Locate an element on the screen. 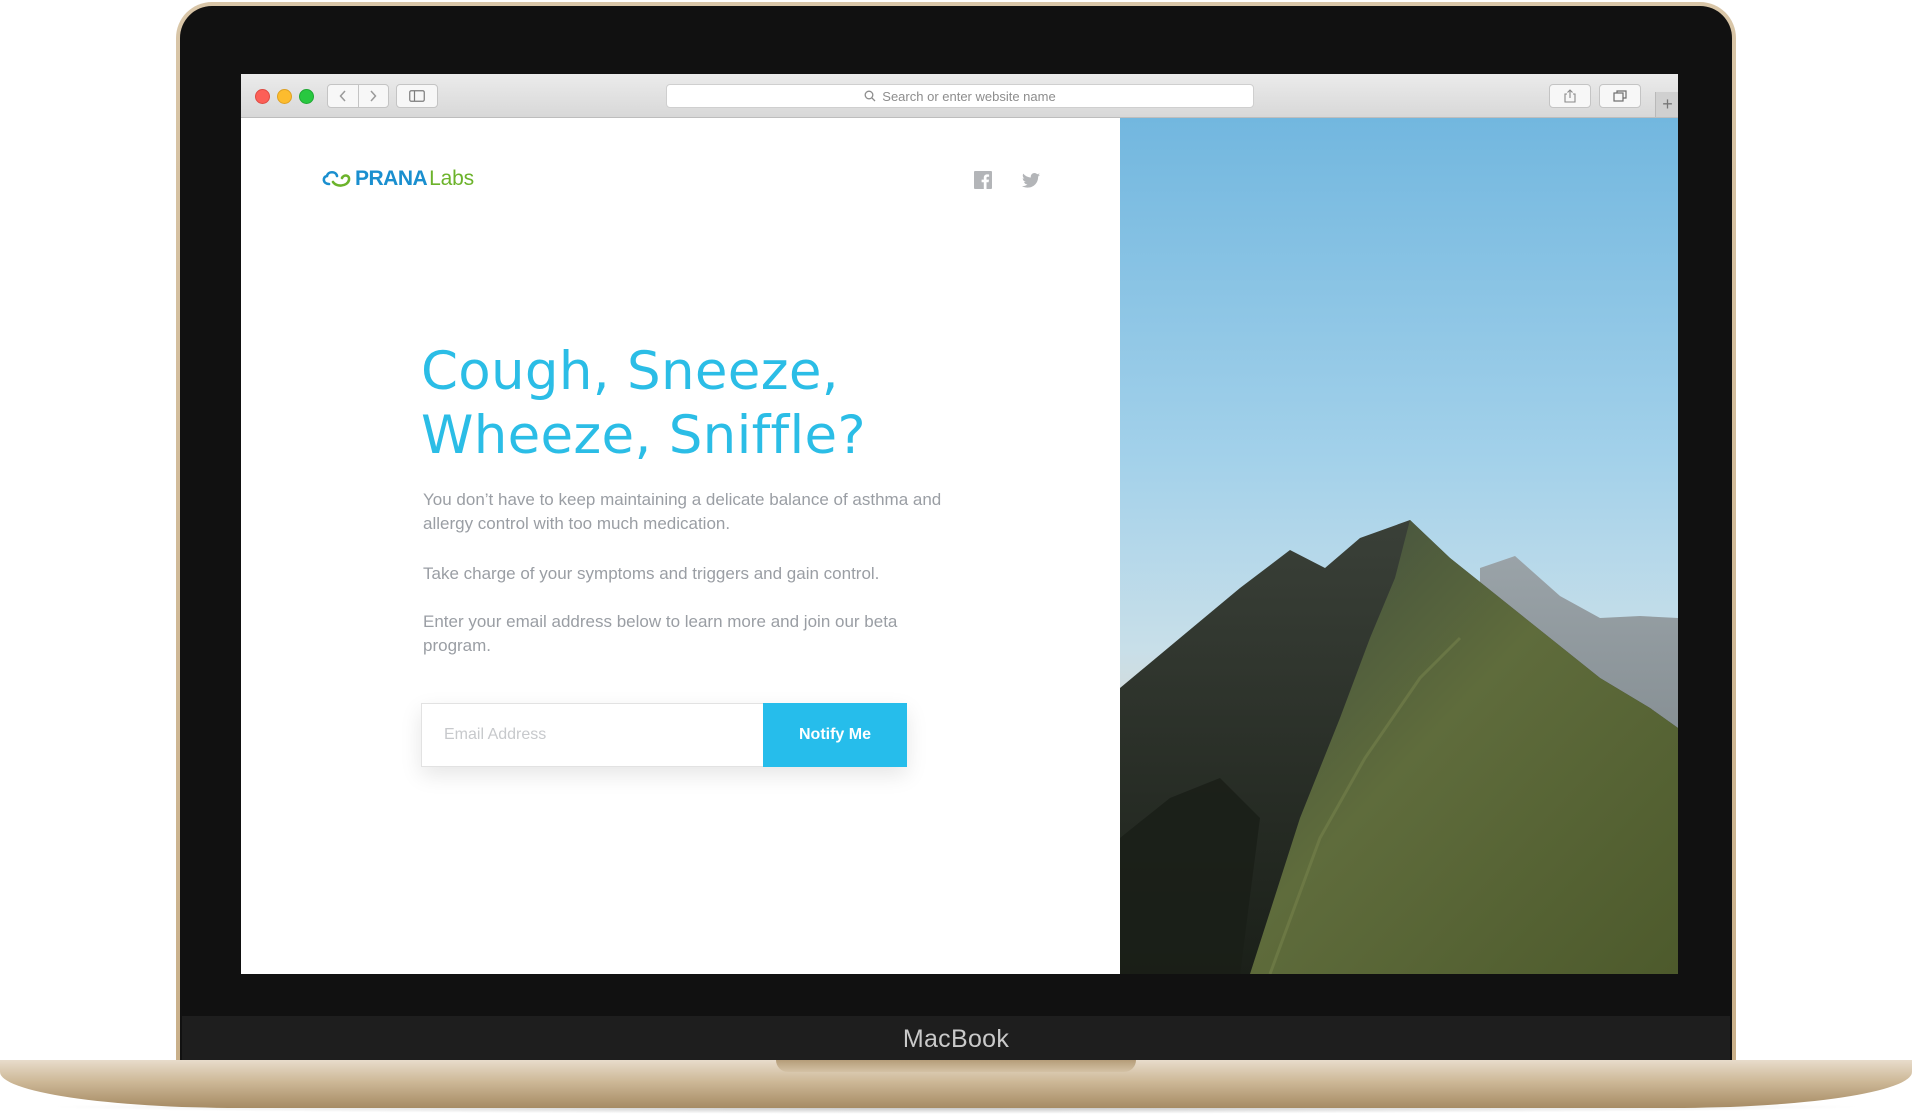 The width and height of the screenshot is (1912, 1117). search-icon is located at coordinates (870, 96).